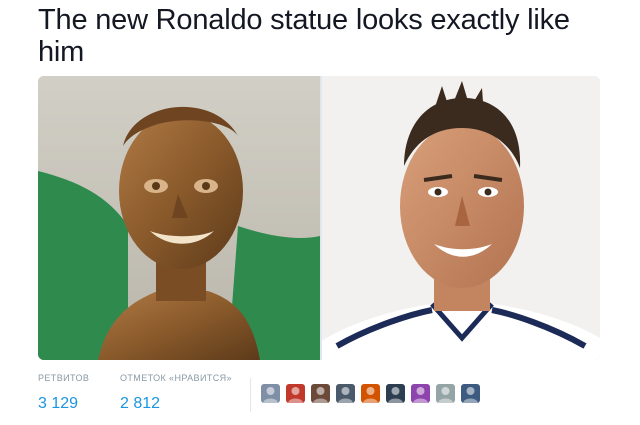 This screenshot has width=640, height=425. What do you see at coordinates (64, 378) in the screenshot?
I see `retweets-label: РЕТВИТОВ` at bounding box center [64, 378].